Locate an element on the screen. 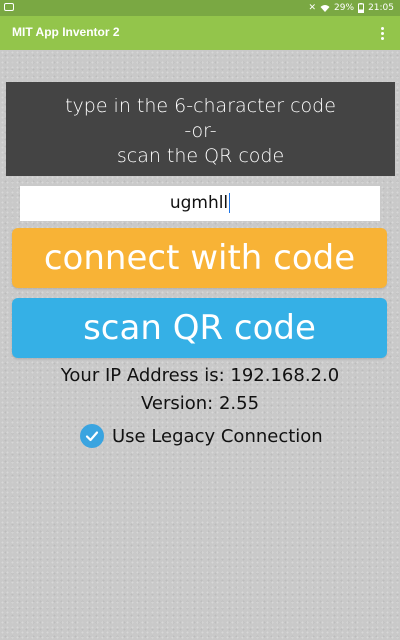  status-icons: ✕ 29% 21:05 is located at coordinates (351, 8).